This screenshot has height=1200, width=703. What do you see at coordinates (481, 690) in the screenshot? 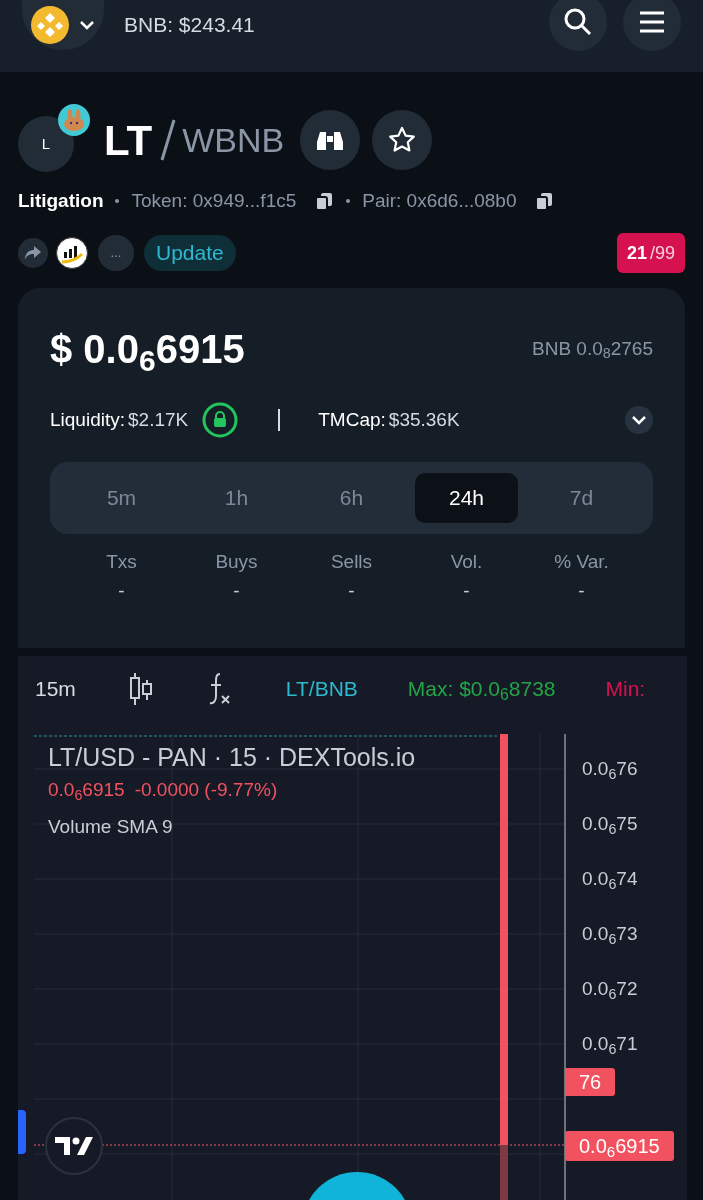
I see `max-price: Max: $0.0$_{6}$8738` at bounding box center [481, 690].